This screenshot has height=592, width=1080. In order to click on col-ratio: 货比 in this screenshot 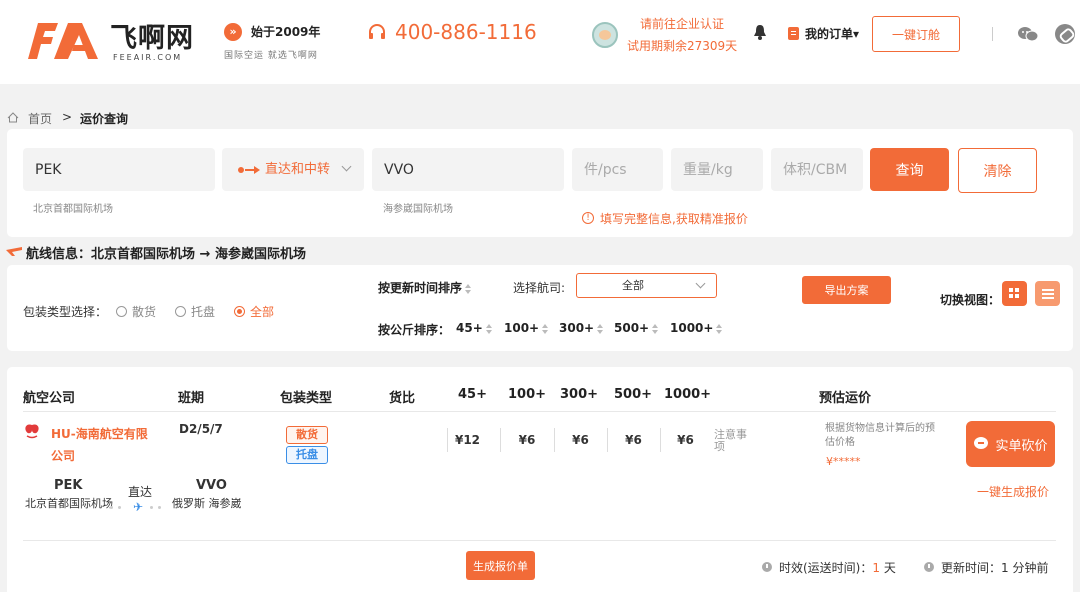, I will do `click(402, 398)`.